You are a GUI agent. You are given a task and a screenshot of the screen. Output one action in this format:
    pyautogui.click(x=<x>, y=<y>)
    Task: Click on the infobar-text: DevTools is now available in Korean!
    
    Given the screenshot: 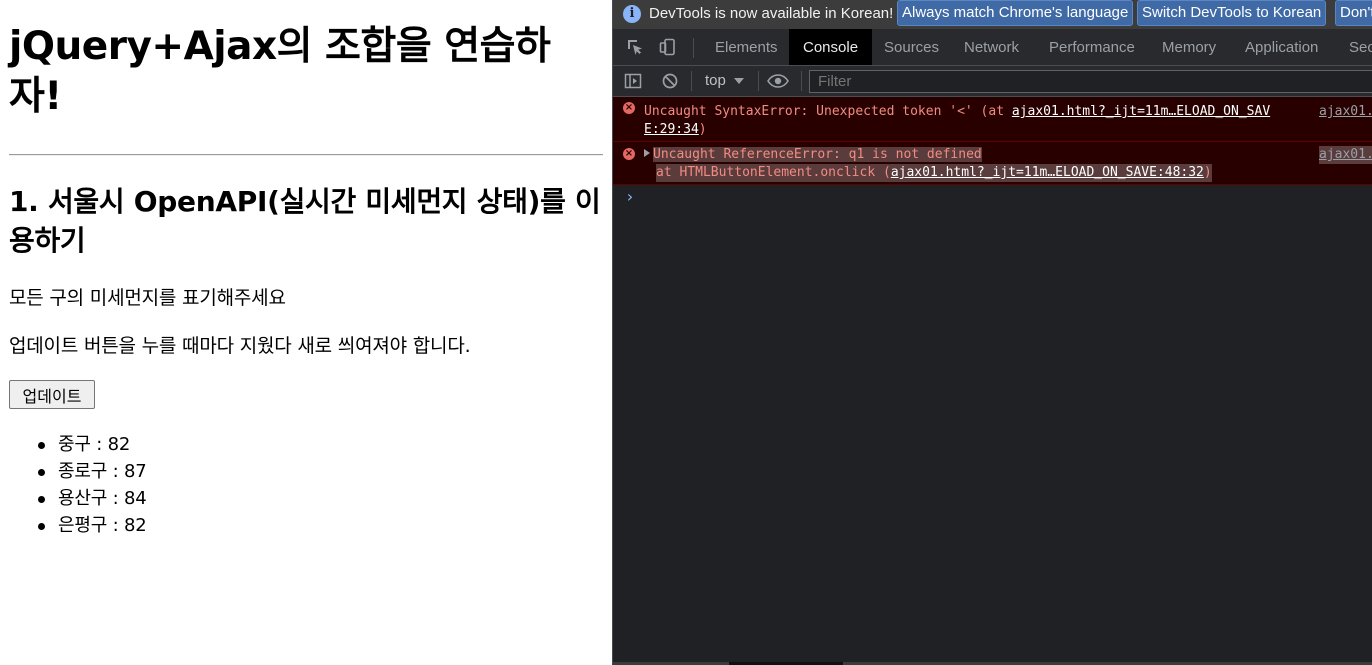 What is the action you would take?
    pyautogui.click(x=771, y=13)
    